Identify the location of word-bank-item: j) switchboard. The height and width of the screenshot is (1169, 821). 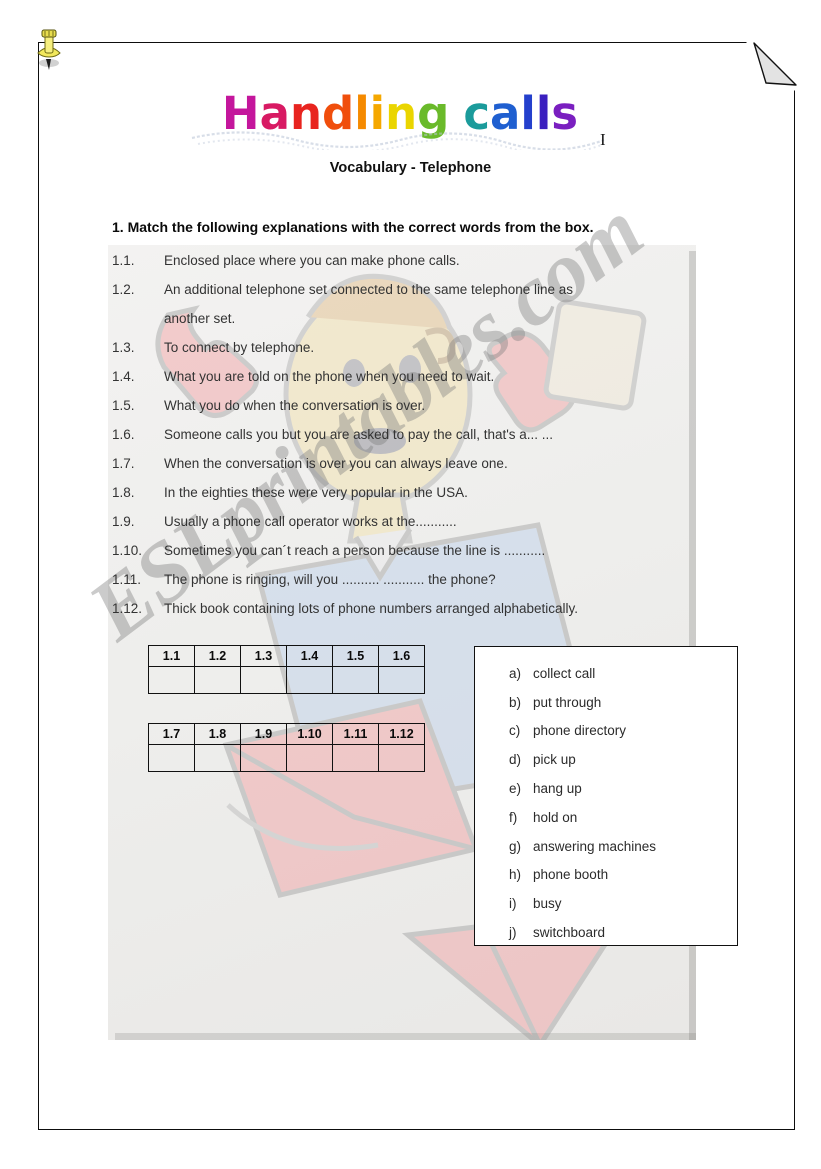
(606, 932).